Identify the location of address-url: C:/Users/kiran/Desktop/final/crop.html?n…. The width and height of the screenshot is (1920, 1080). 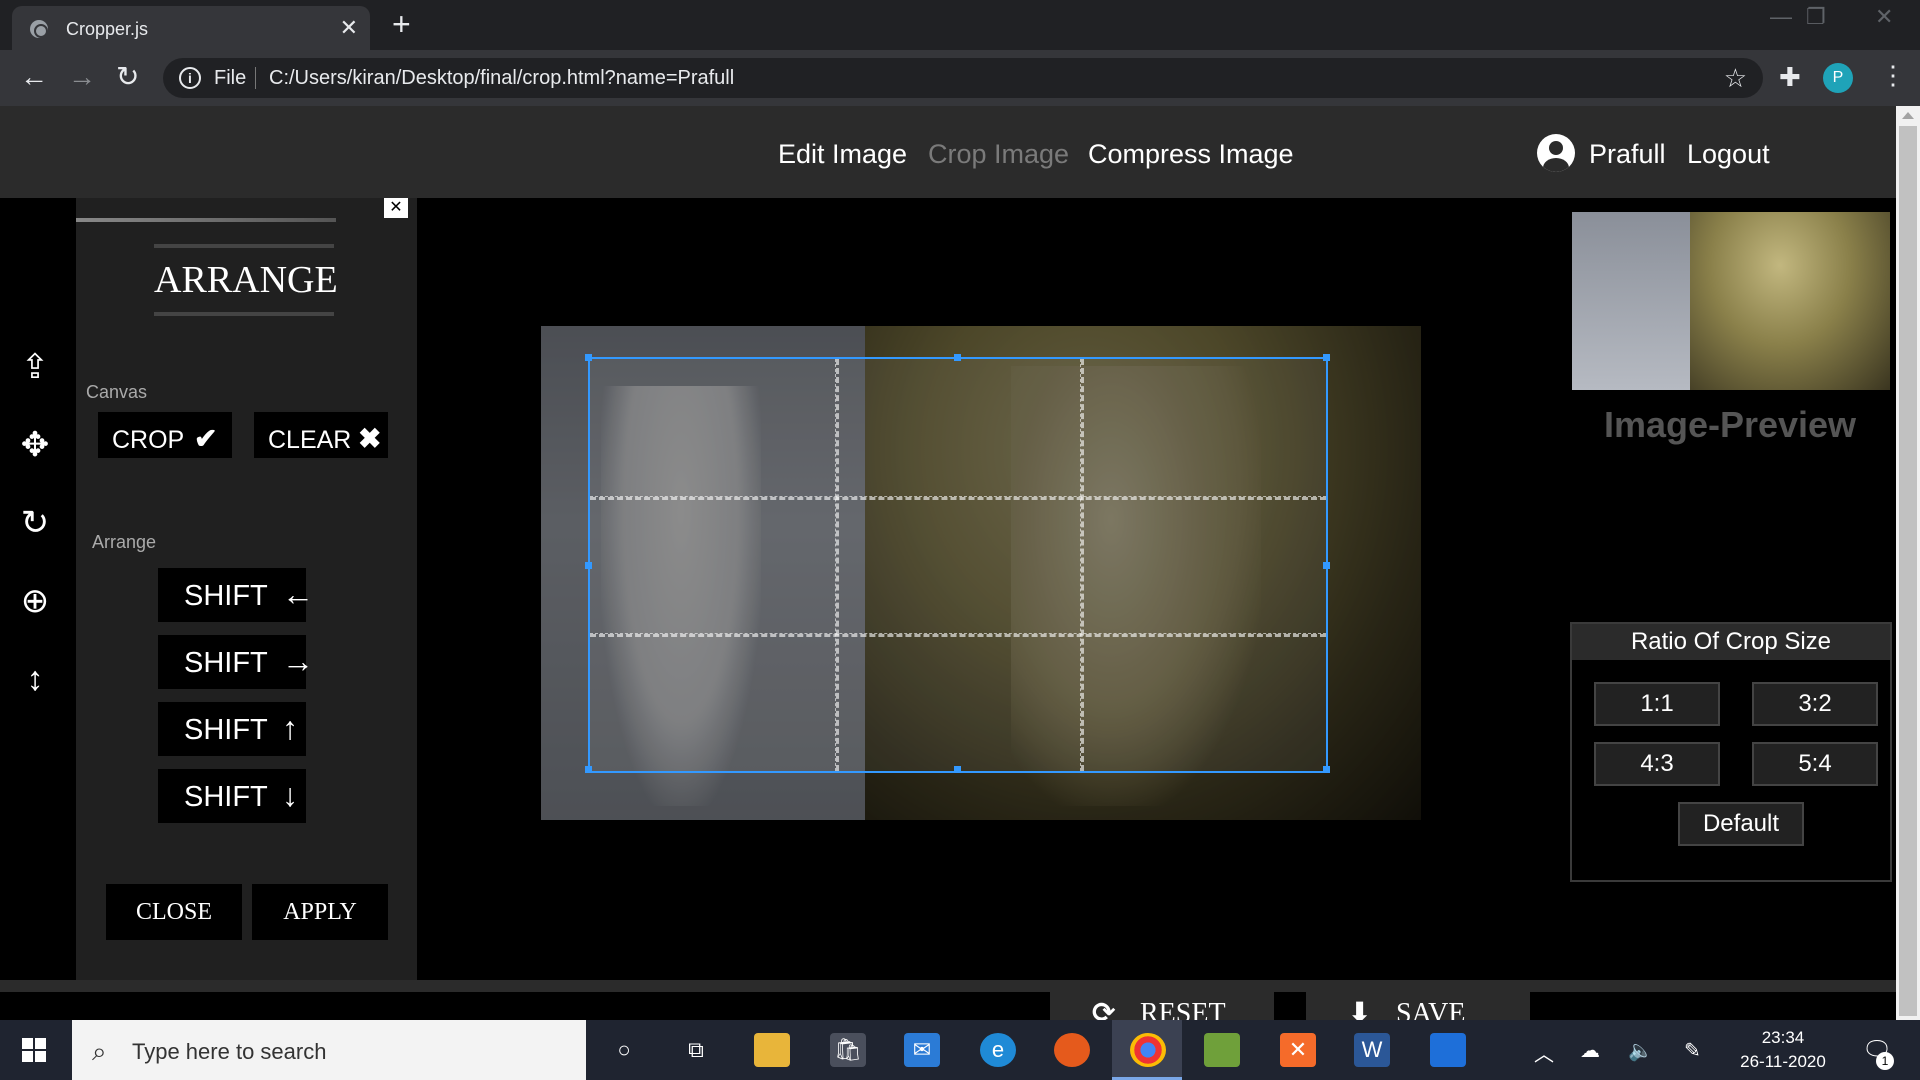
(501, 78).